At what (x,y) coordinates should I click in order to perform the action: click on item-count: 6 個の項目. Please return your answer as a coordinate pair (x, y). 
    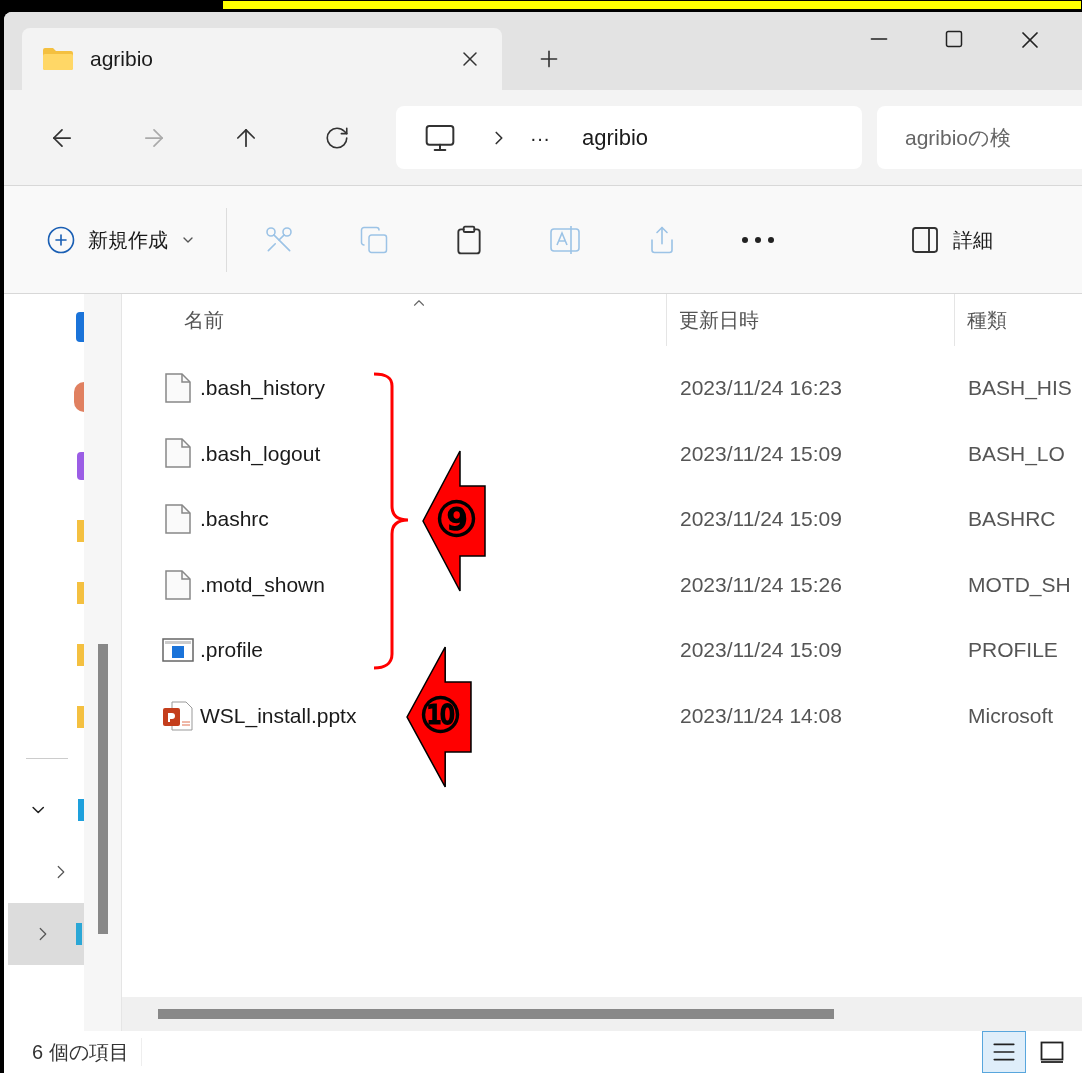
    Looking at the image, I should click on (80, 1052).